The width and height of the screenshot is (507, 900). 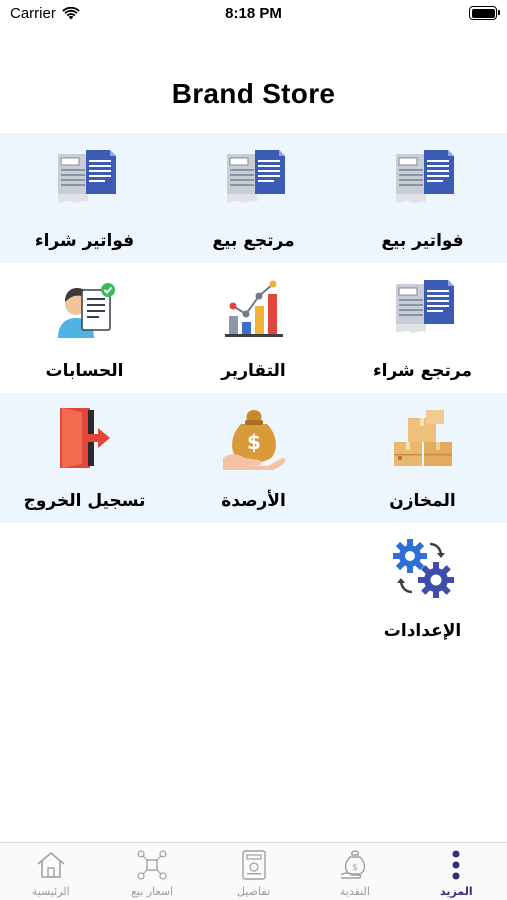 What do you see at coordinates (253, 501) in the screenshot?
I see `menu-item-label: الأرصدة` at bounding box center [253, 501].